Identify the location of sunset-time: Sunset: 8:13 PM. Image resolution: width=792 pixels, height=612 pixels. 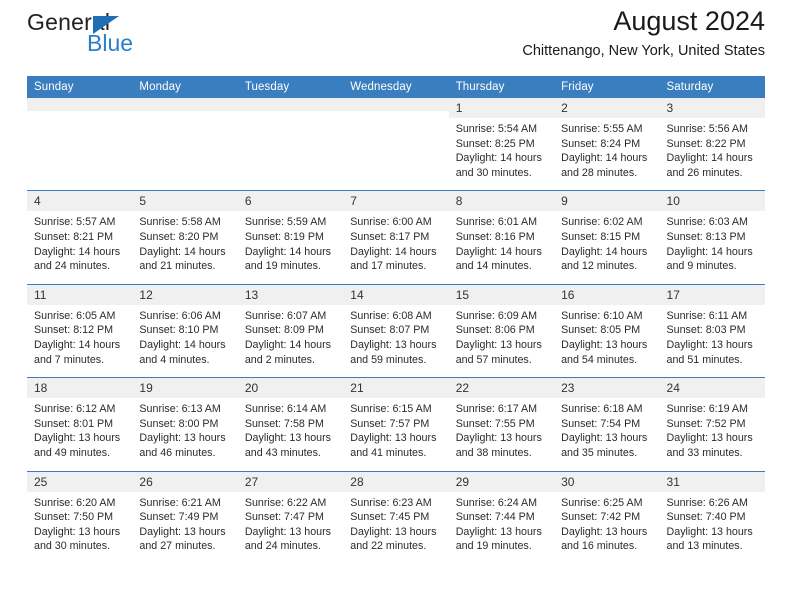
(706, 236).